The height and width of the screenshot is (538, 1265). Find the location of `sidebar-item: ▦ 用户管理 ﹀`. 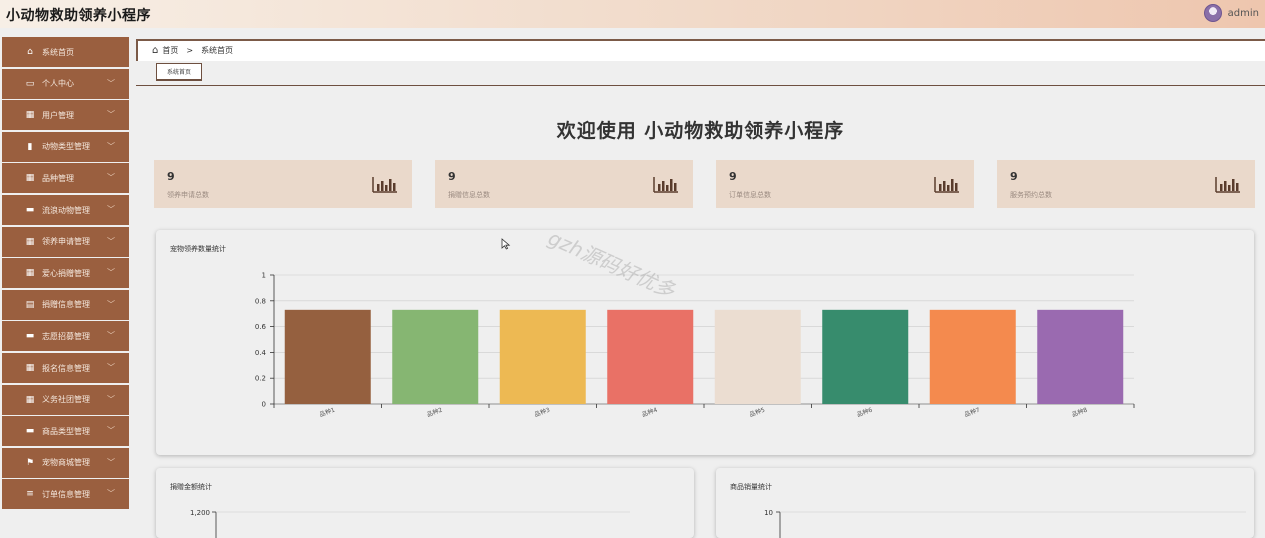

sidebar-item: ▦ 用户管理 ﹀ is located at coordinates (65, 115).